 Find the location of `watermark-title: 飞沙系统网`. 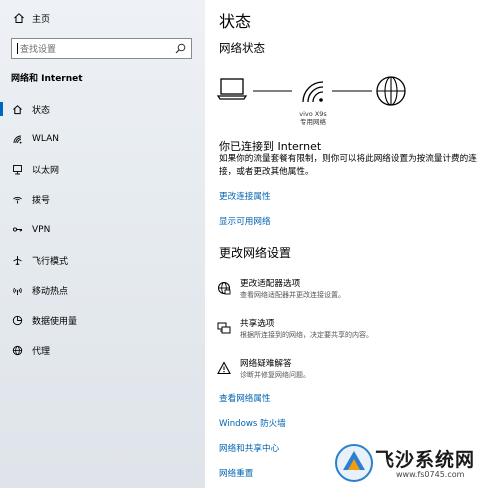

watermark-title: 飞沙系统网 is located at coordinates (425, 460).